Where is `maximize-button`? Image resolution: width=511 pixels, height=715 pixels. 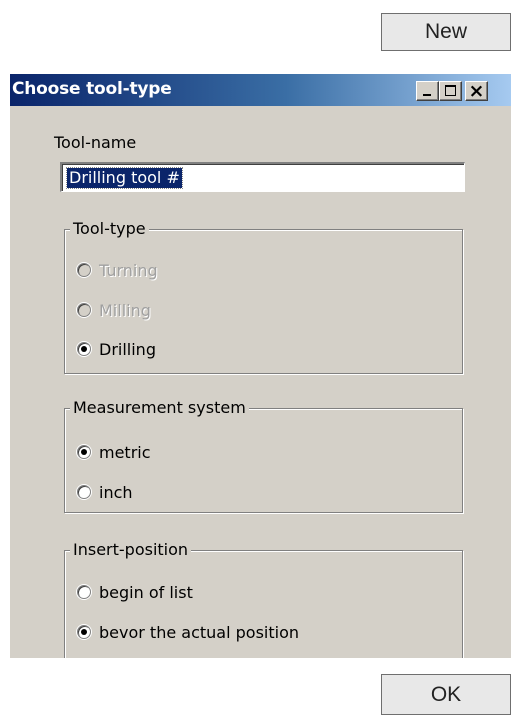
maximize-button is located at coordinates (450, 91).